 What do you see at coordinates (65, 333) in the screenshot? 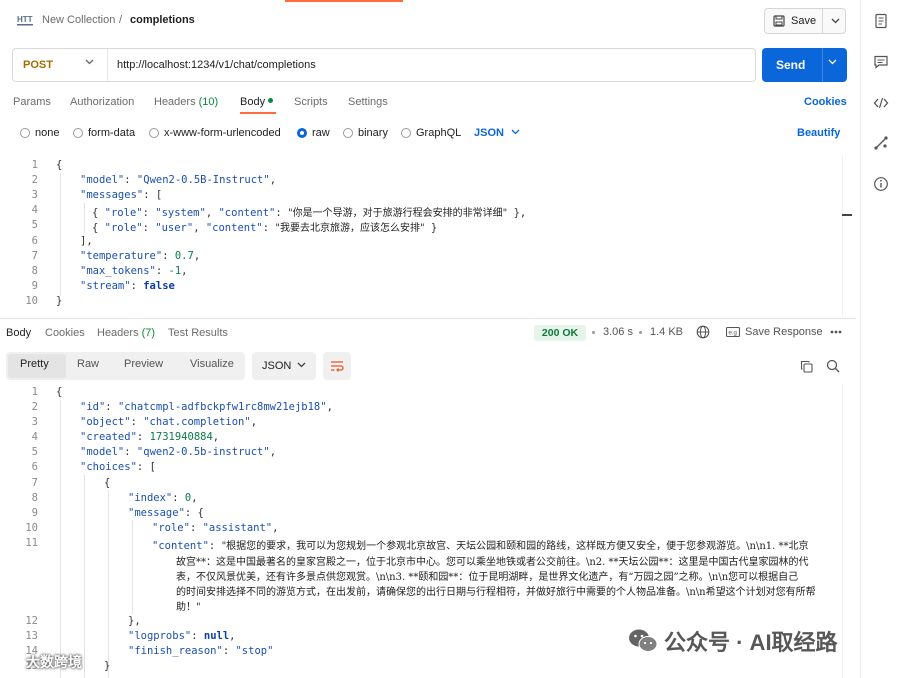
I see `response-tab-cookies: Cookies` at bounding box center [65, 333].